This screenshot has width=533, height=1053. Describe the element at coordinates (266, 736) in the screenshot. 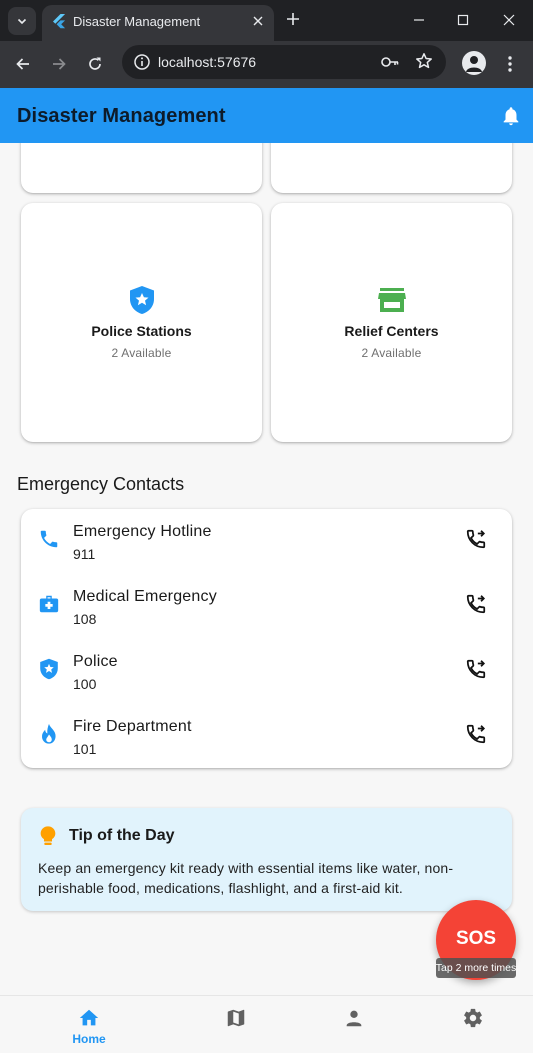

I see `contact-row-fire-department: Fire Department 101` at that location.